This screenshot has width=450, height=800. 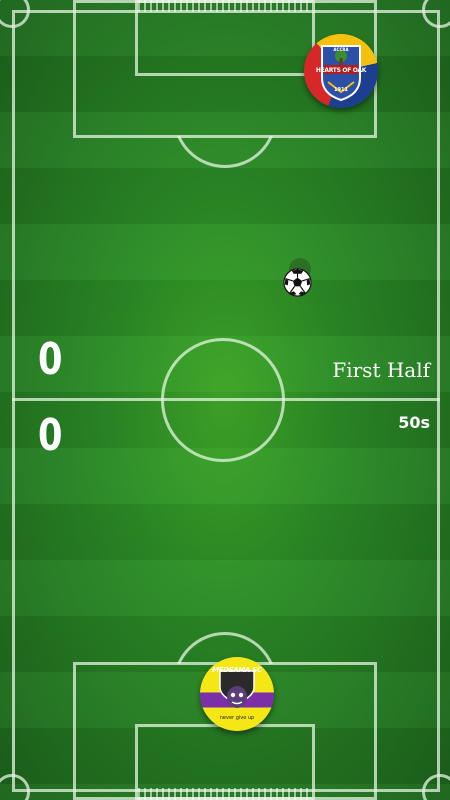 What do you see at coordinates (225, 6) in the screenshot?
I see `top-goal-net` at bounding box center [225, 6].